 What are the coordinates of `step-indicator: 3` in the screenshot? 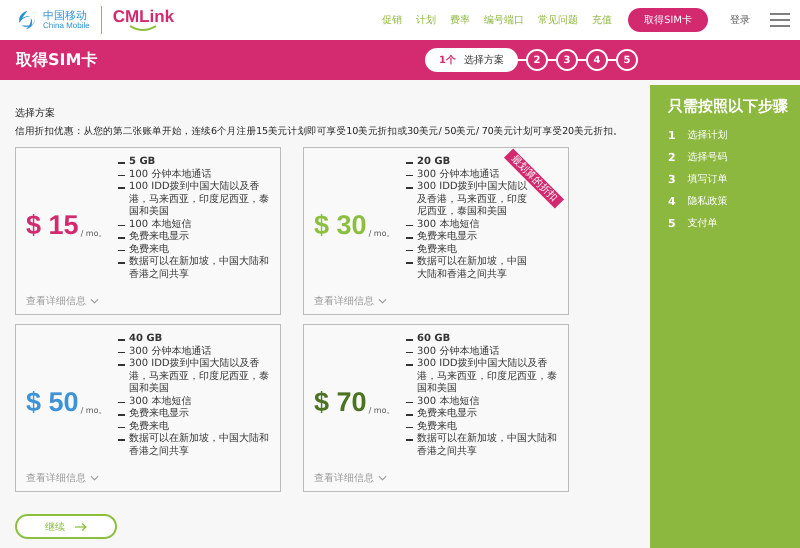 It's located at (567, 60).